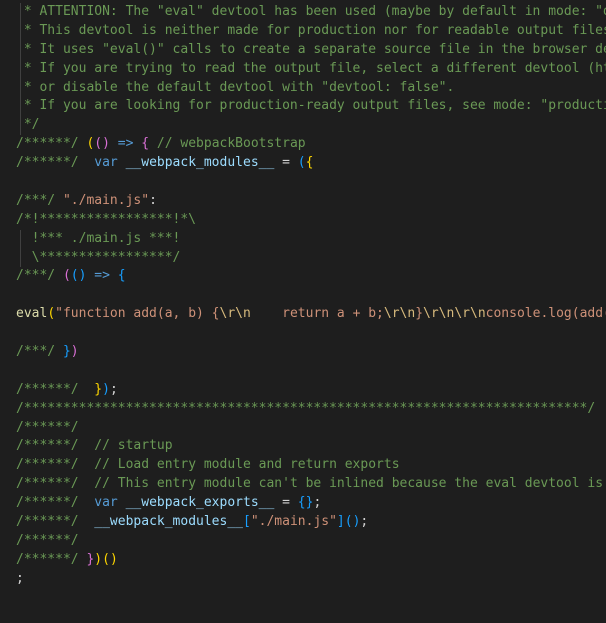 The height and width of the screenshot is (623, 606). I want to click on code-line: /******/ var __webpack_exports__ = {};, so click(303, 503).